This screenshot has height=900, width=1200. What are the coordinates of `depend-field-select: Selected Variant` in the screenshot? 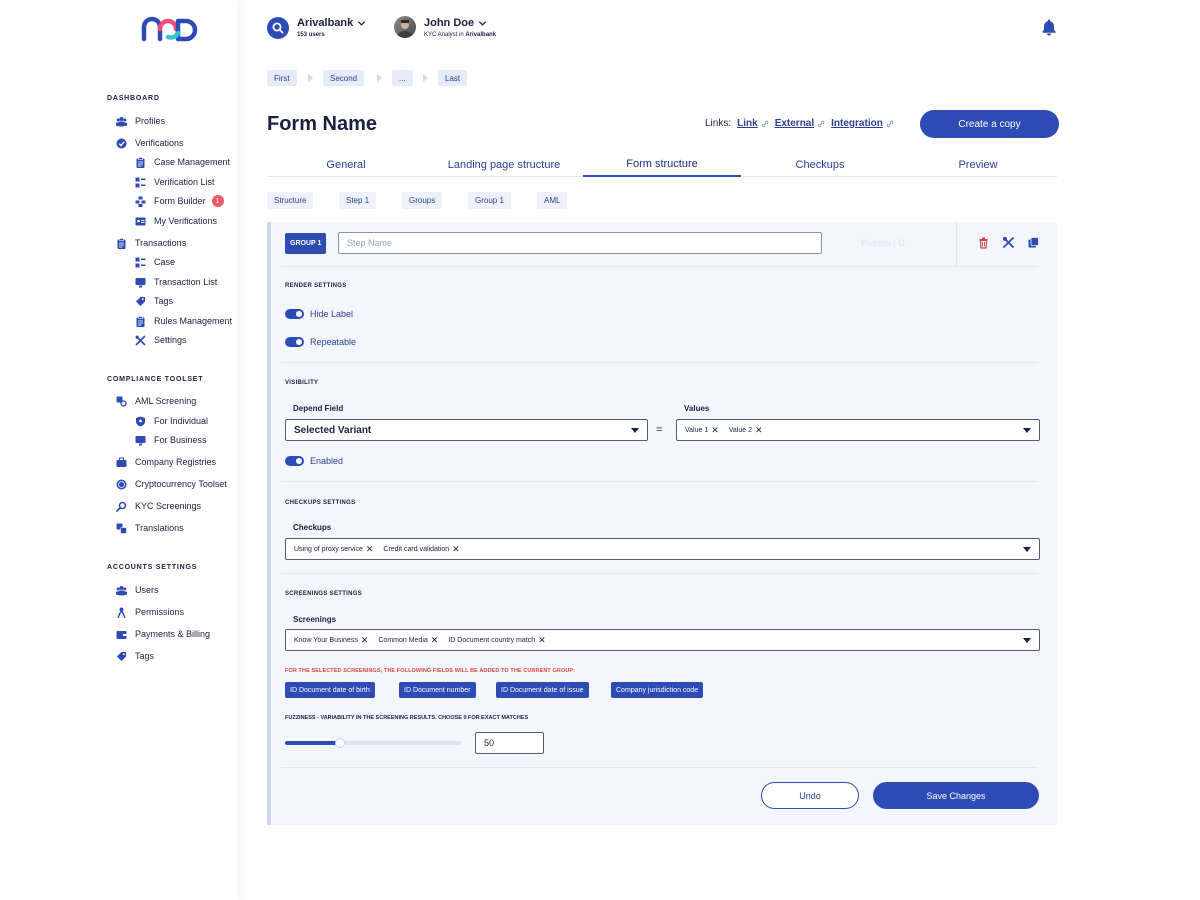 It's located at (466, 430).